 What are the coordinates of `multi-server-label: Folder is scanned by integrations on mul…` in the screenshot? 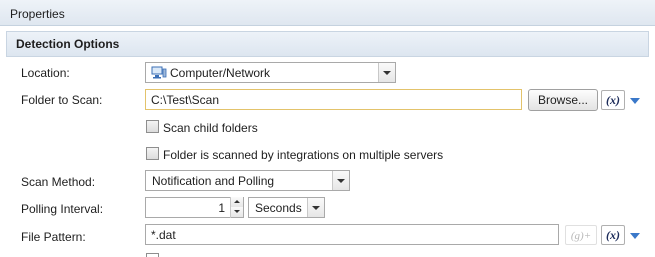 It's located at (303, 155).